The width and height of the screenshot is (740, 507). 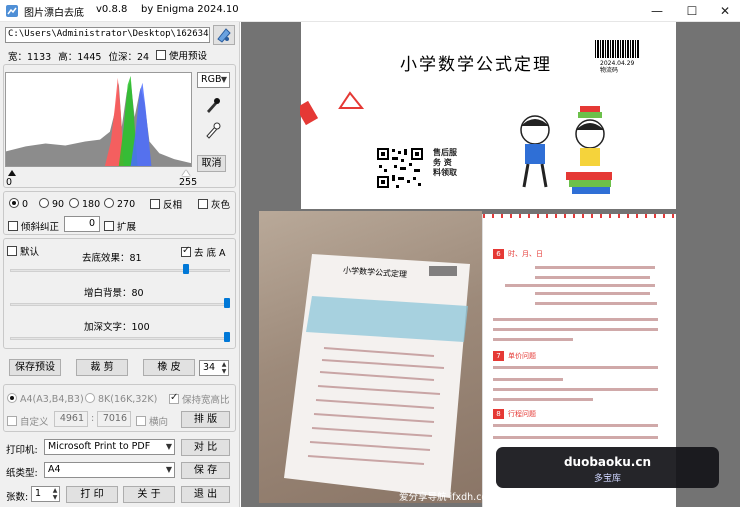 I want to click on about-button: 关 于, so click(x=149, y=494).